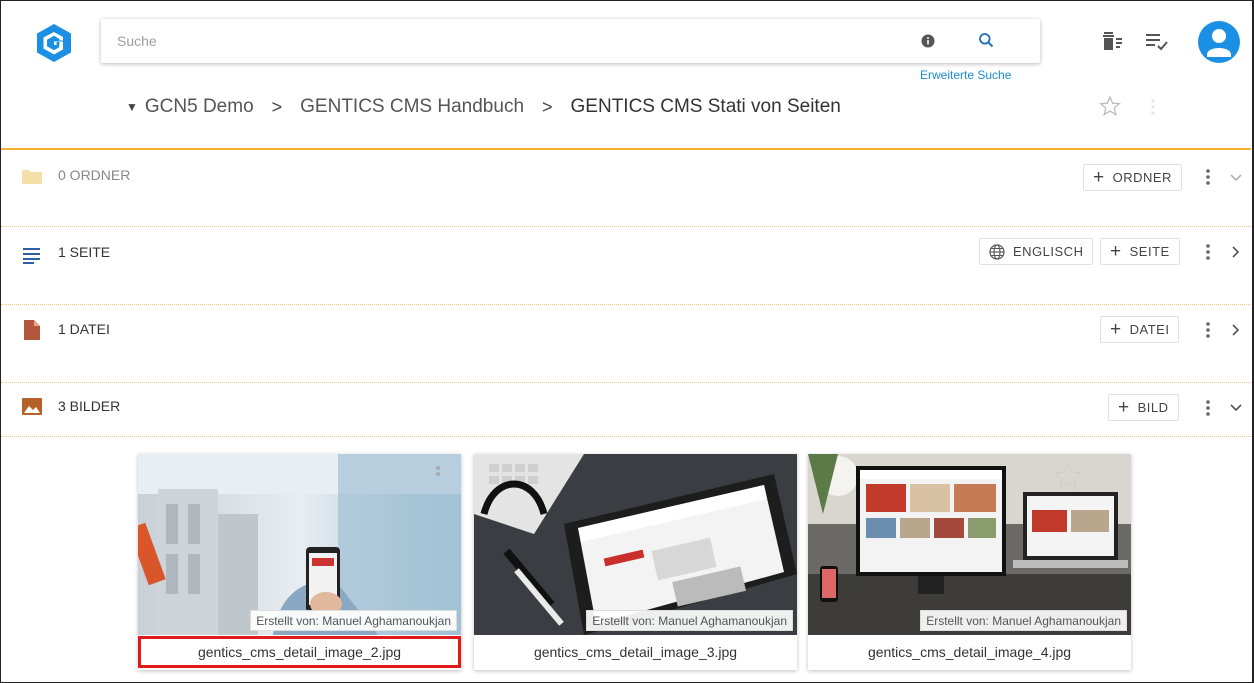 This screenshot has height=683, width=1254. Describe the element at coordinates (928, 41) in the screenshot. I see `info-icon` at that location.